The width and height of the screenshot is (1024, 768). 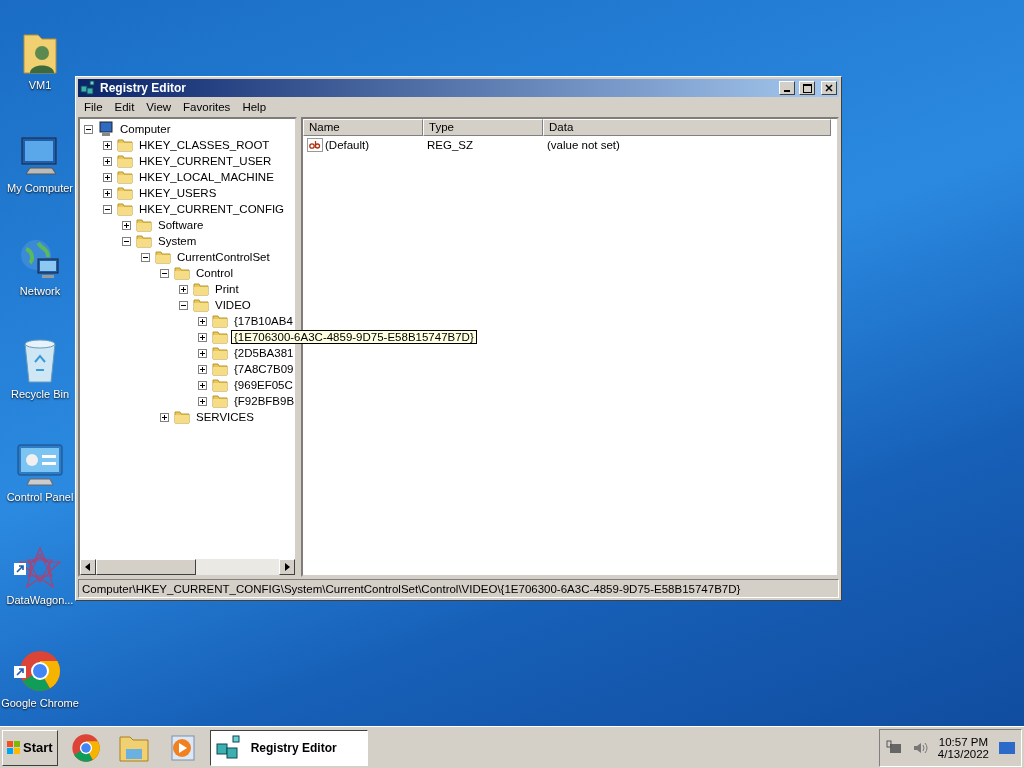 I want to click on menu-item: View, so click(x=159, y=106).